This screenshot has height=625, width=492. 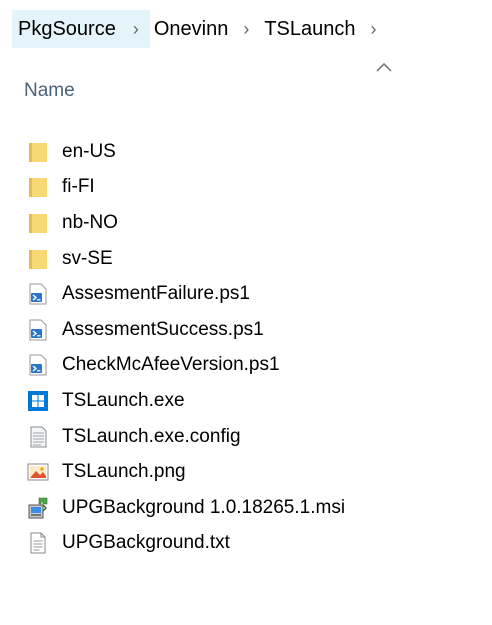 I want to click on breadcrumb: PkgSource › Onevinn › TSLaunch ›, so click(x=242, y=29).